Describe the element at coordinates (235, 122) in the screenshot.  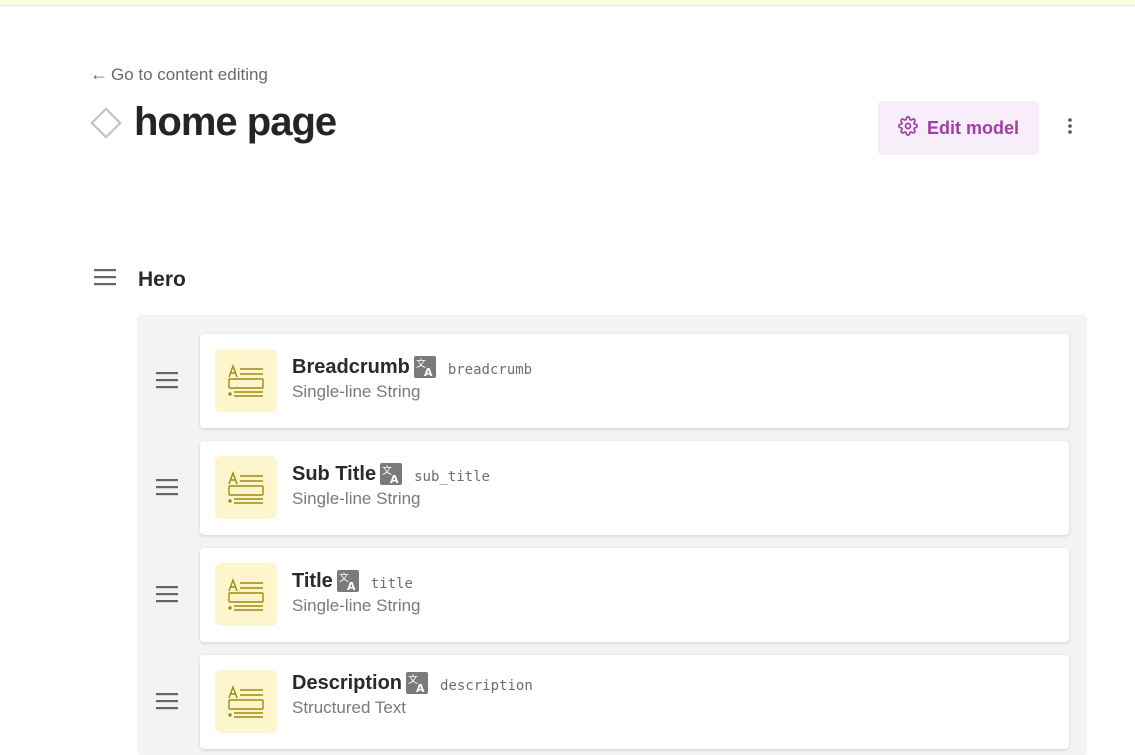
I see `page-title: home page` at that location.